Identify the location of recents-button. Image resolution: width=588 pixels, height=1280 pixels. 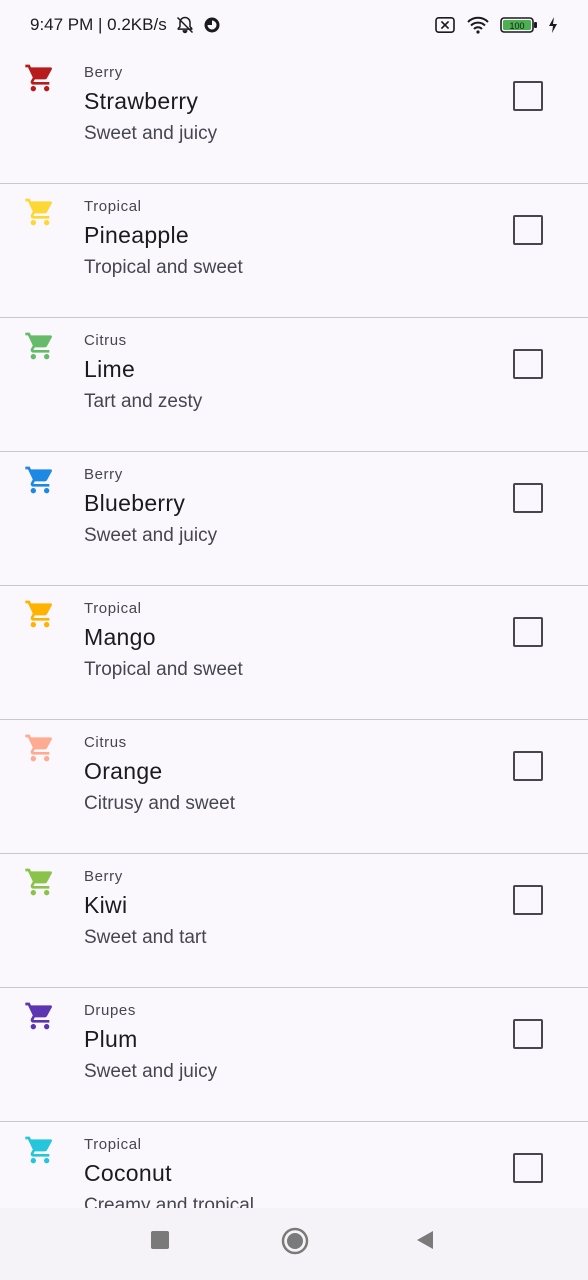
(160, 1240).